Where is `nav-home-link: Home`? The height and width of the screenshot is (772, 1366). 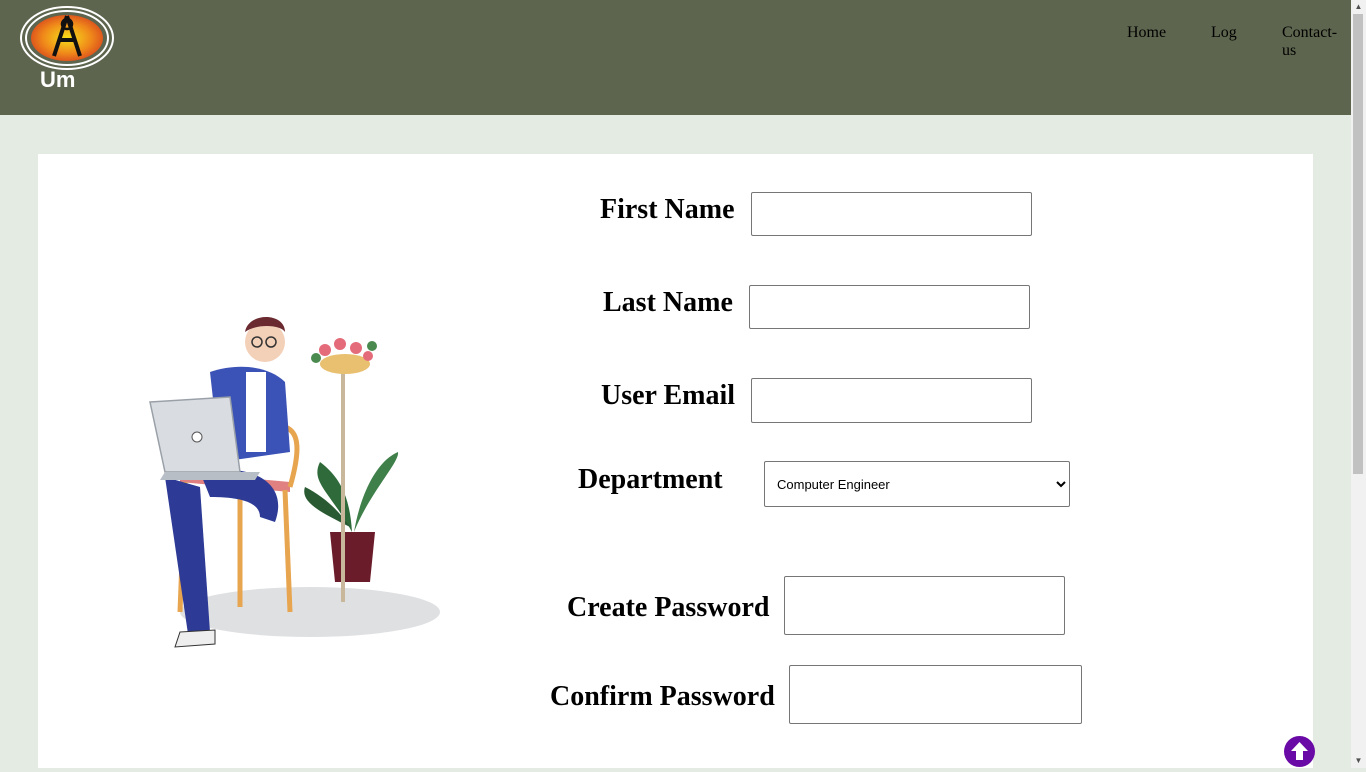
nav-home-link: Home is located at coordinates (1146, 33).